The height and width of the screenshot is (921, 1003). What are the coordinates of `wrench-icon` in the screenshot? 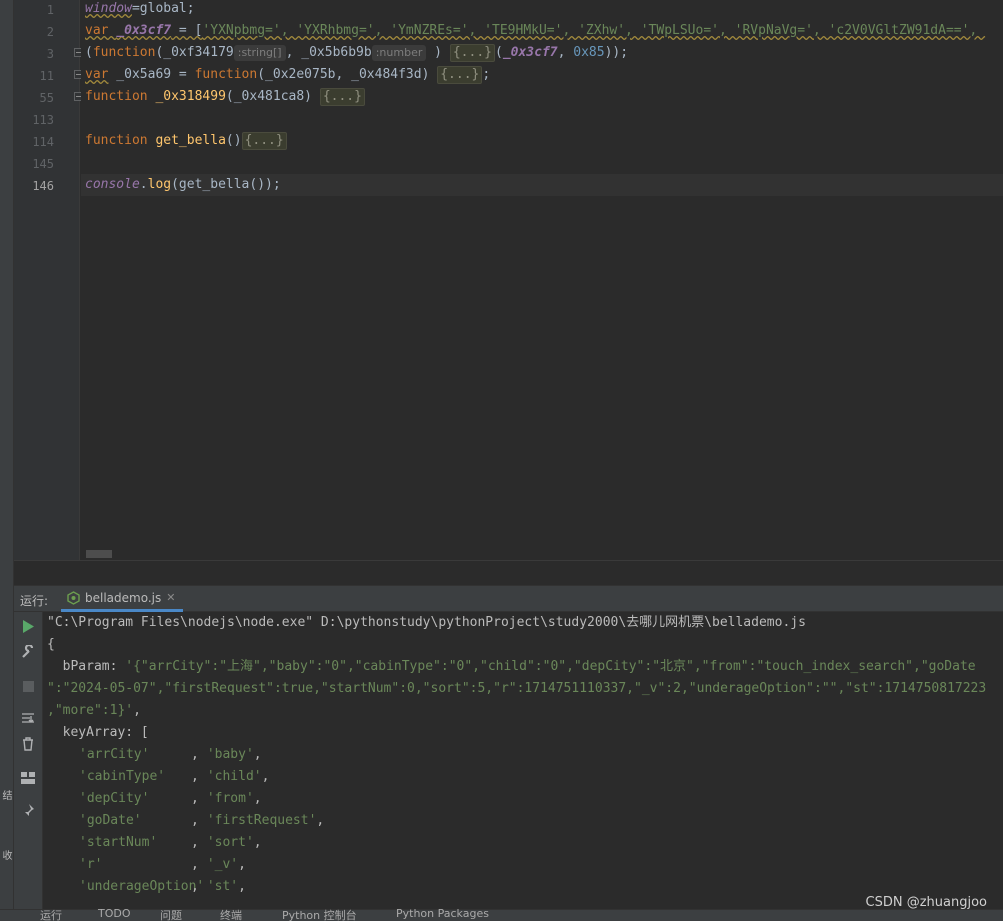 It's located at (28, 652).